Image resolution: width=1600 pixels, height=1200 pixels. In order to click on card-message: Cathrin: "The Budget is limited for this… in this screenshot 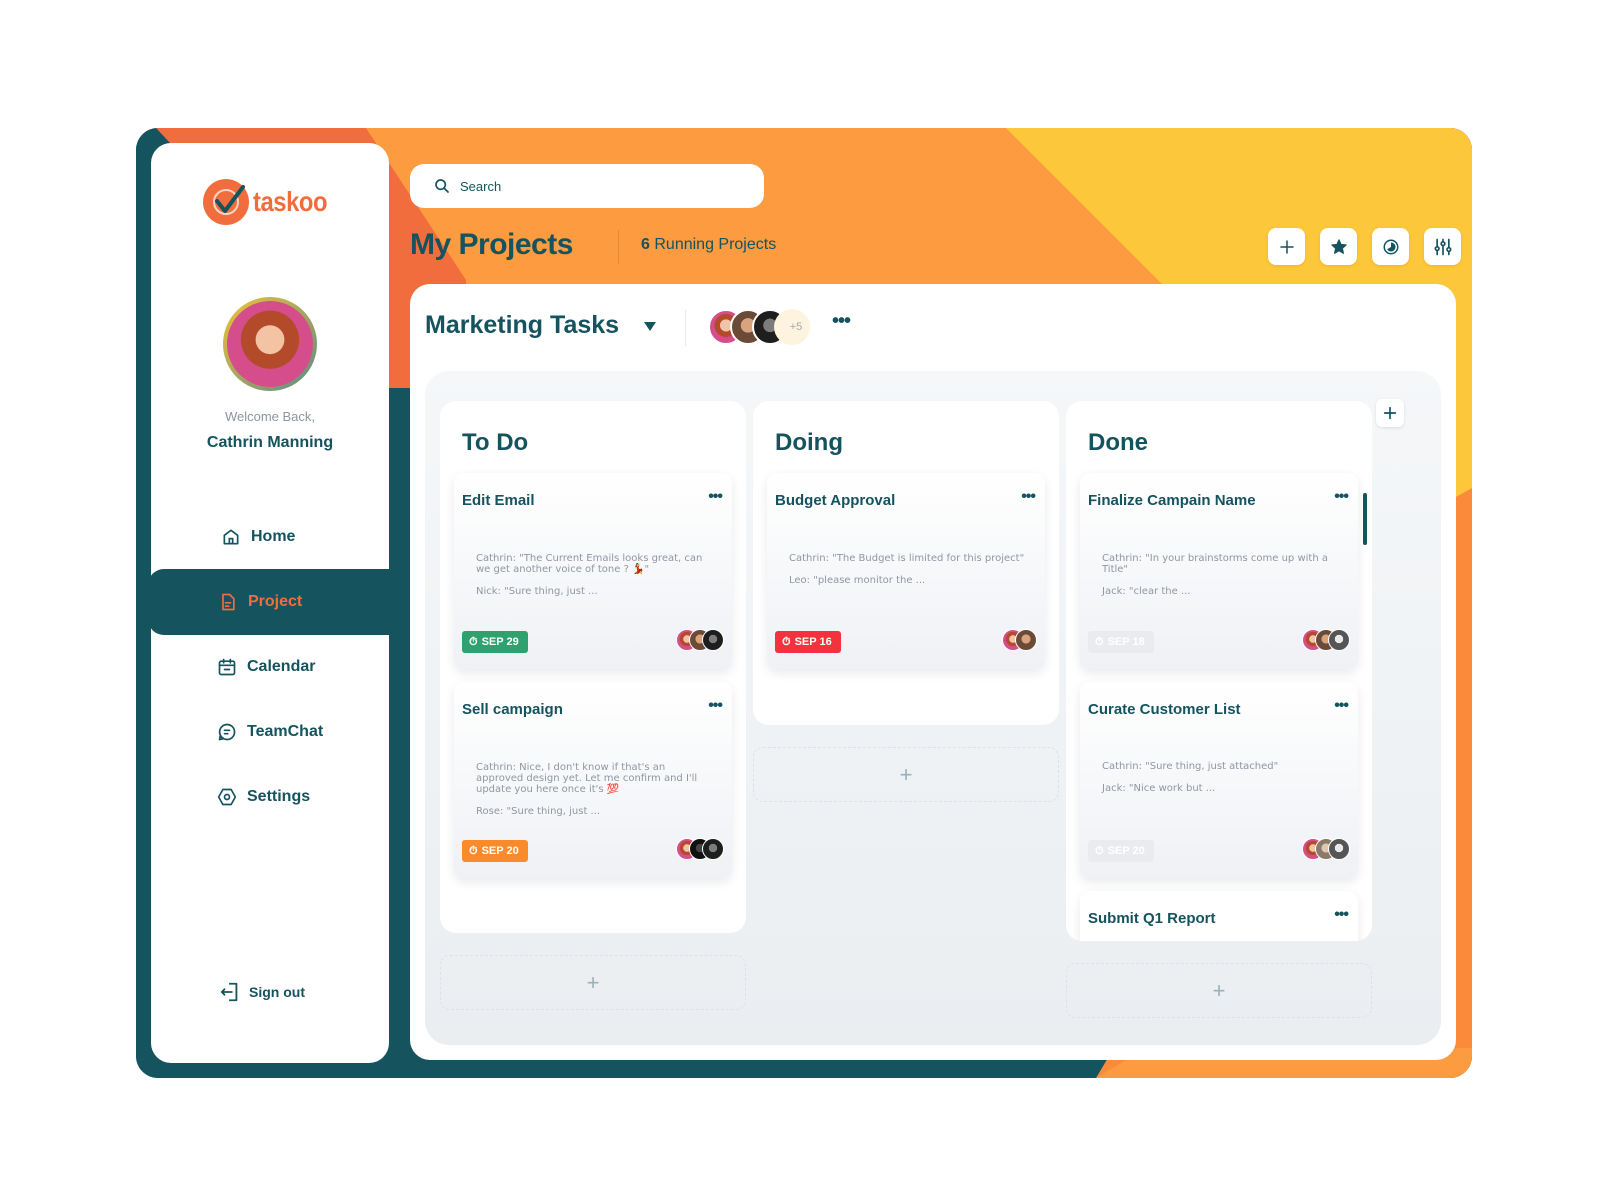, I will do `click(907, 558)`.